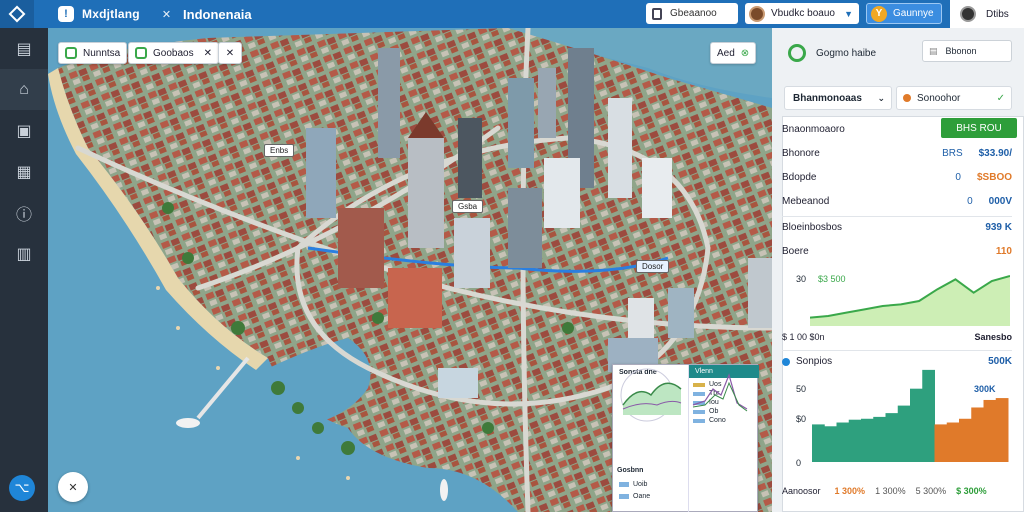 Image resolution: width=1024 pixels, height=512 pixels. What do you see at coordinates (468, 206) in the screenshot?
I see `map-marker-label: Gsba` at bounding box center [468, 206].